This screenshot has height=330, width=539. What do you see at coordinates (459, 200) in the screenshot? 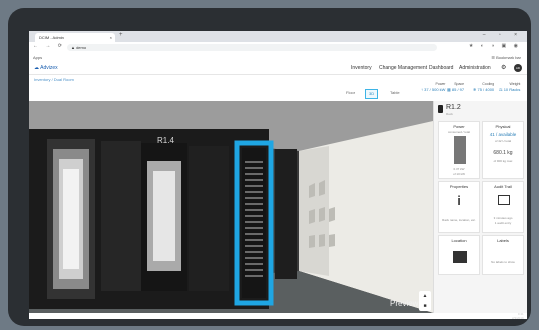
I see `info-icon: i` at bounding box center [459, 200].